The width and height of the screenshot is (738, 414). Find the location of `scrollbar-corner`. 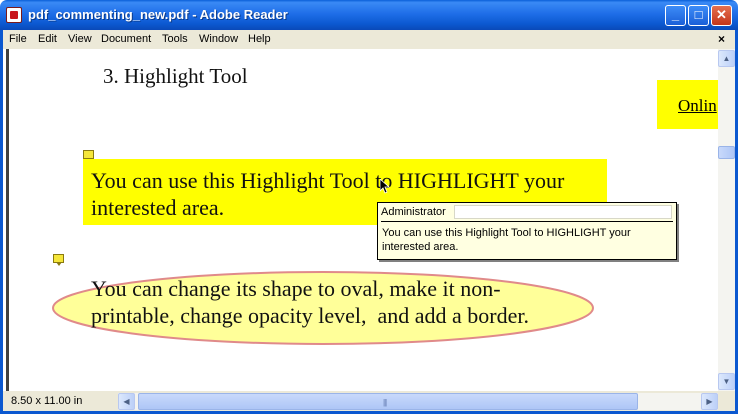

scrollbar-corner is located at coordinates (726, 402).